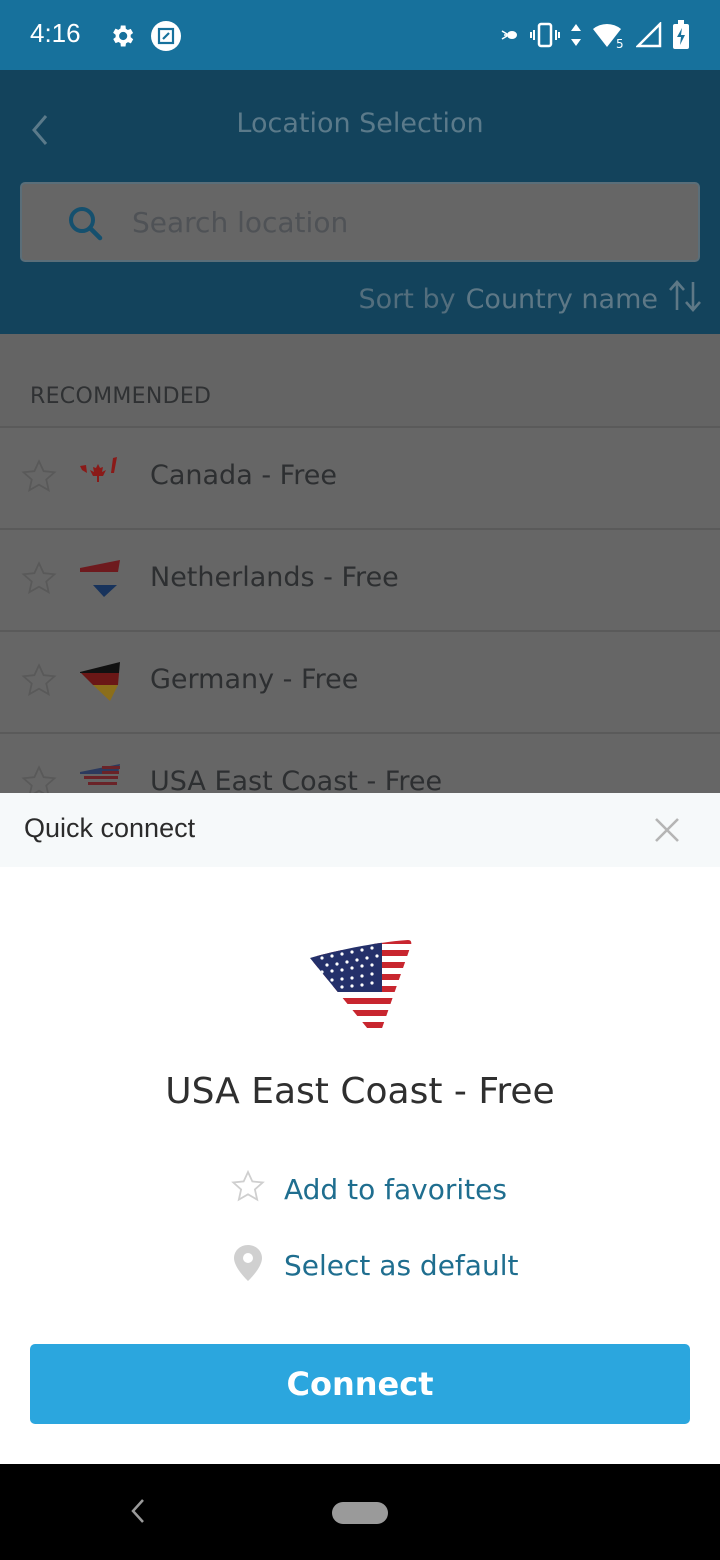  Describe the element at coordinates (620, 43) in the screenshot. I see `svg-text: 5` at that location.